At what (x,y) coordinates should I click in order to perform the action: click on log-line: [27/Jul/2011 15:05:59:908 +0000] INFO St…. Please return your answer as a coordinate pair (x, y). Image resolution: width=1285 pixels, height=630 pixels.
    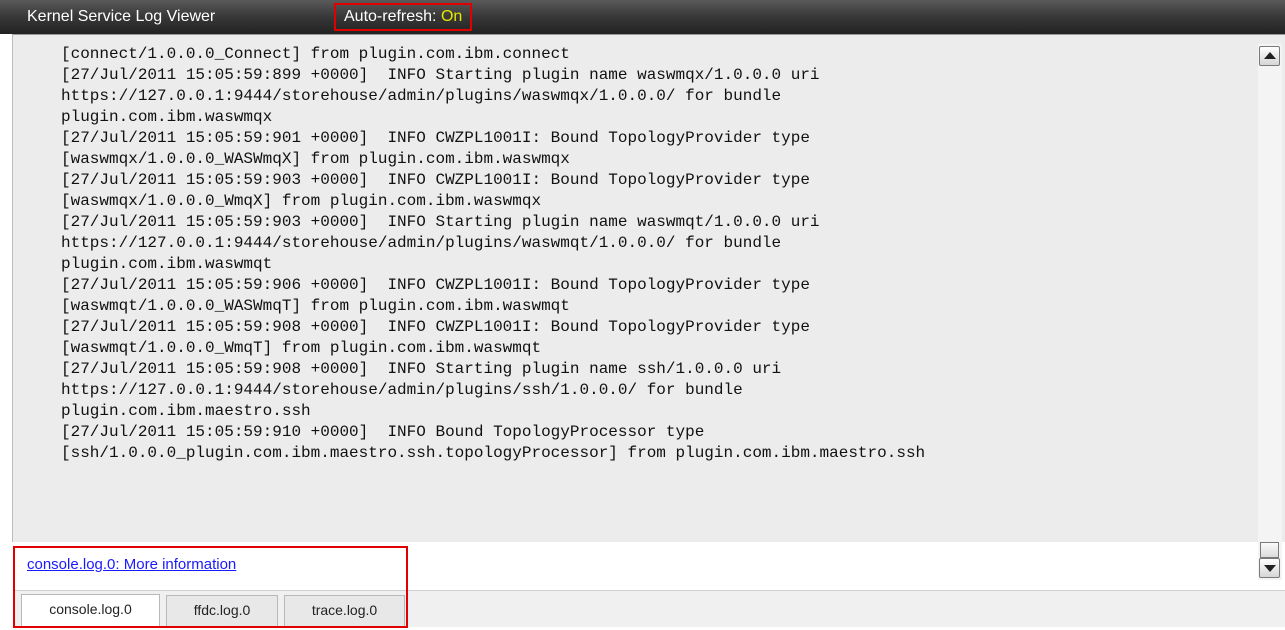
    Looking at the image, I should click on (421, 369).